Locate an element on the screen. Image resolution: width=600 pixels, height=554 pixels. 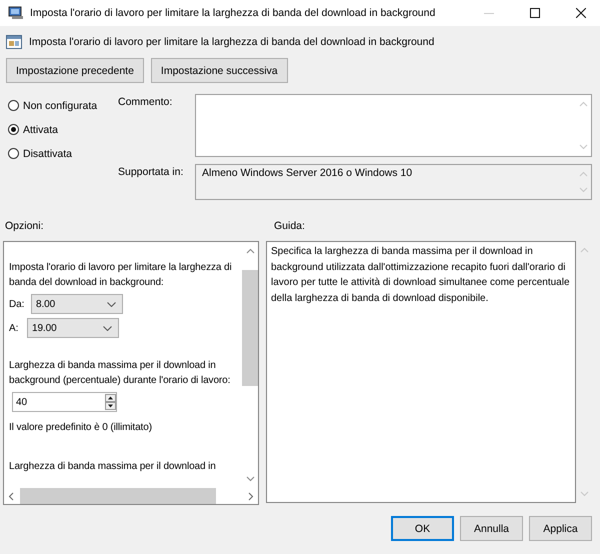
dialog-button: OK is located at coordinates (422, 528).